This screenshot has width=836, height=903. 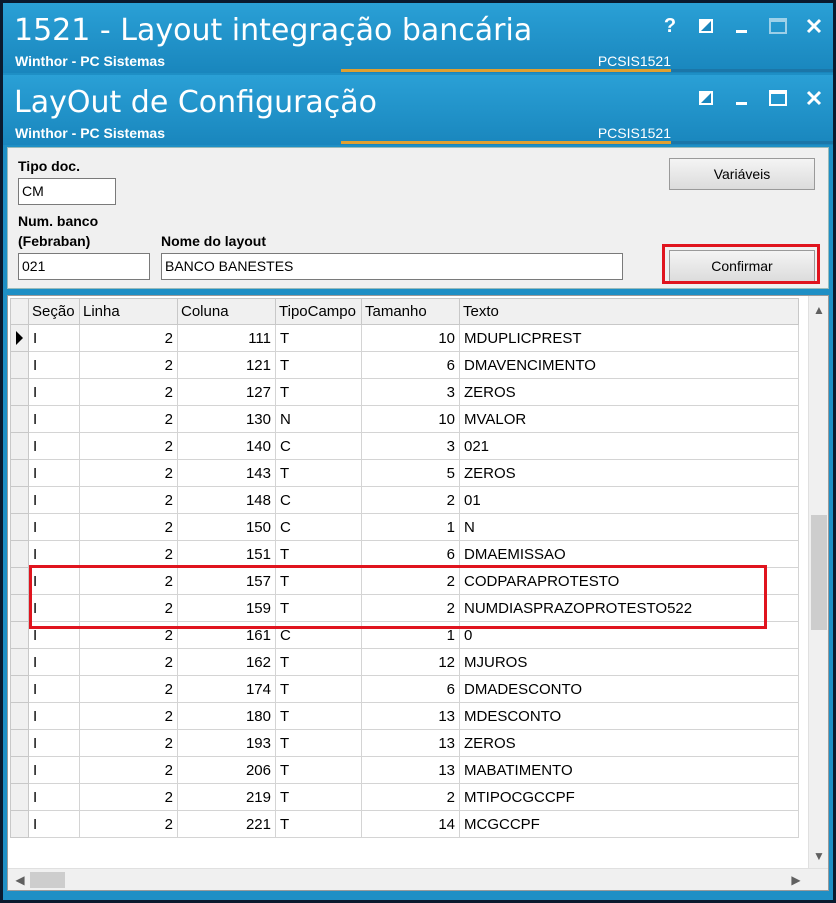 What do you see at coordinates (629, 770) in the screenshot?
I see `table-cell: MABATIMENTO` at bounding box center [629, 770].